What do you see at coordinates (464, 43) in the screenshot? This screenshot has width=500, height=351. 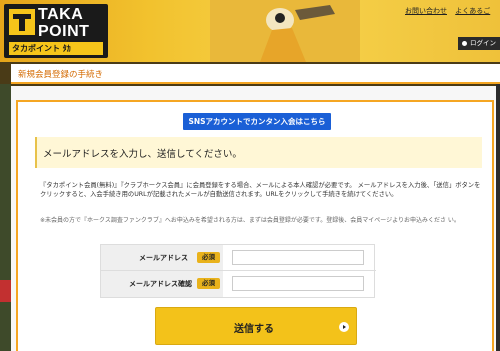 I see `login-icon` at bounding box center [464, 43].